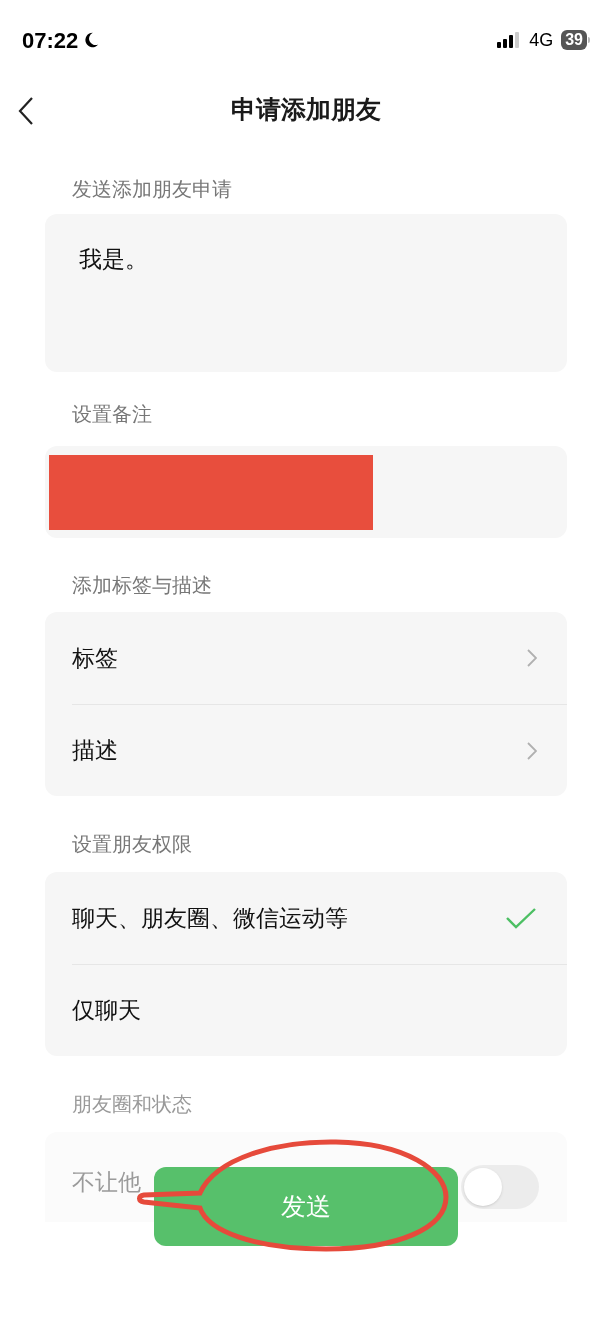  Describe the element at coordinates (521, 918) in the screenshot. I see `checkmark-icon` at that location.